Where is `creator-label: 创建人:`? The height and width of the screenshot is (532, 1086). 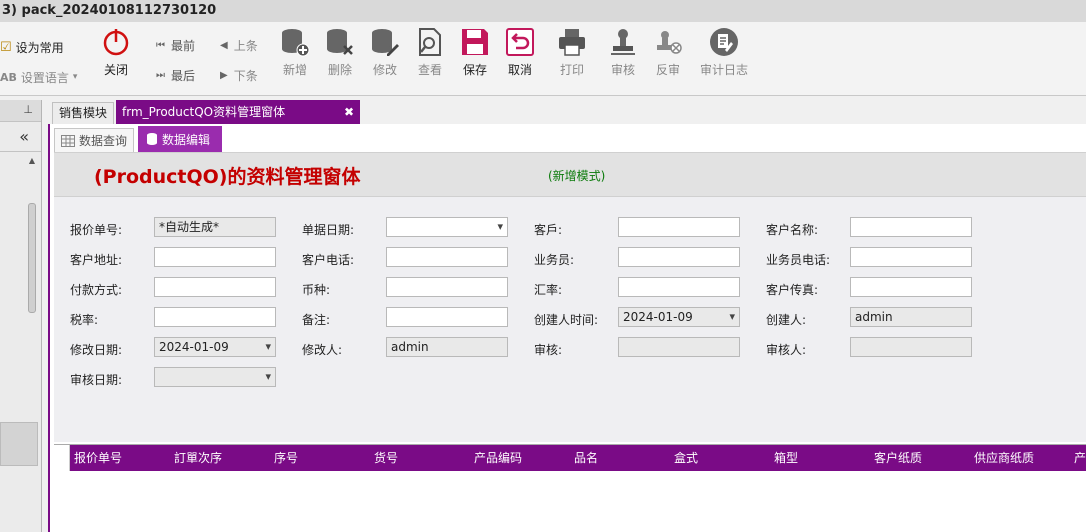 creator-label: 创建人: is located at coordinates (786, 320).